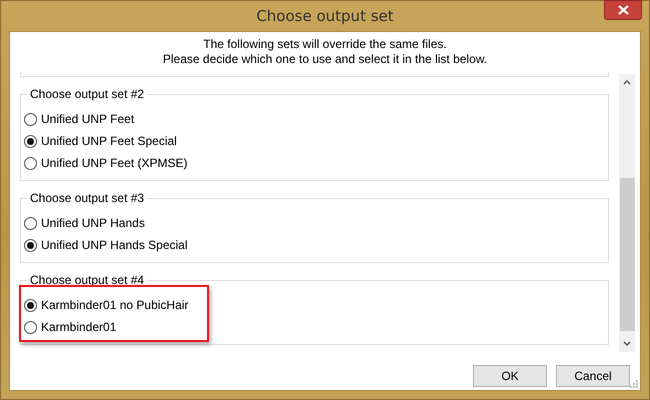 This screenshot has width=650, height=400. I want to click on scrollbar, so click(627, 213).